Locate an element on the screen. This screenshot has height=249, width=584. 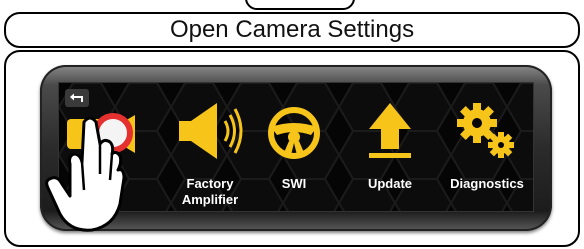
menu-item-update: Update is located at coordinates (390, 147).